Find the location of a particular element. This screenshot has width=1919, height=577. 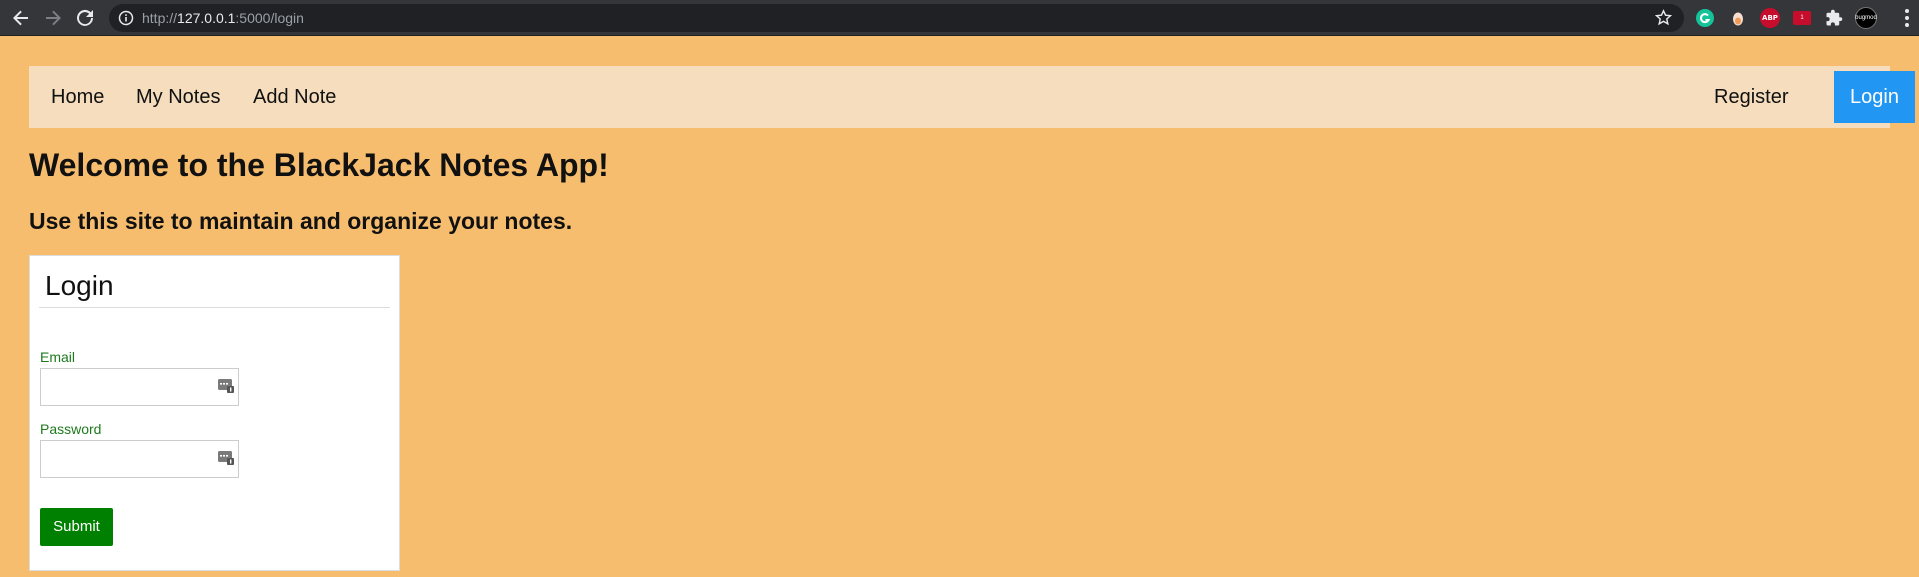

star-icon is located at coordinates (1663, 20).